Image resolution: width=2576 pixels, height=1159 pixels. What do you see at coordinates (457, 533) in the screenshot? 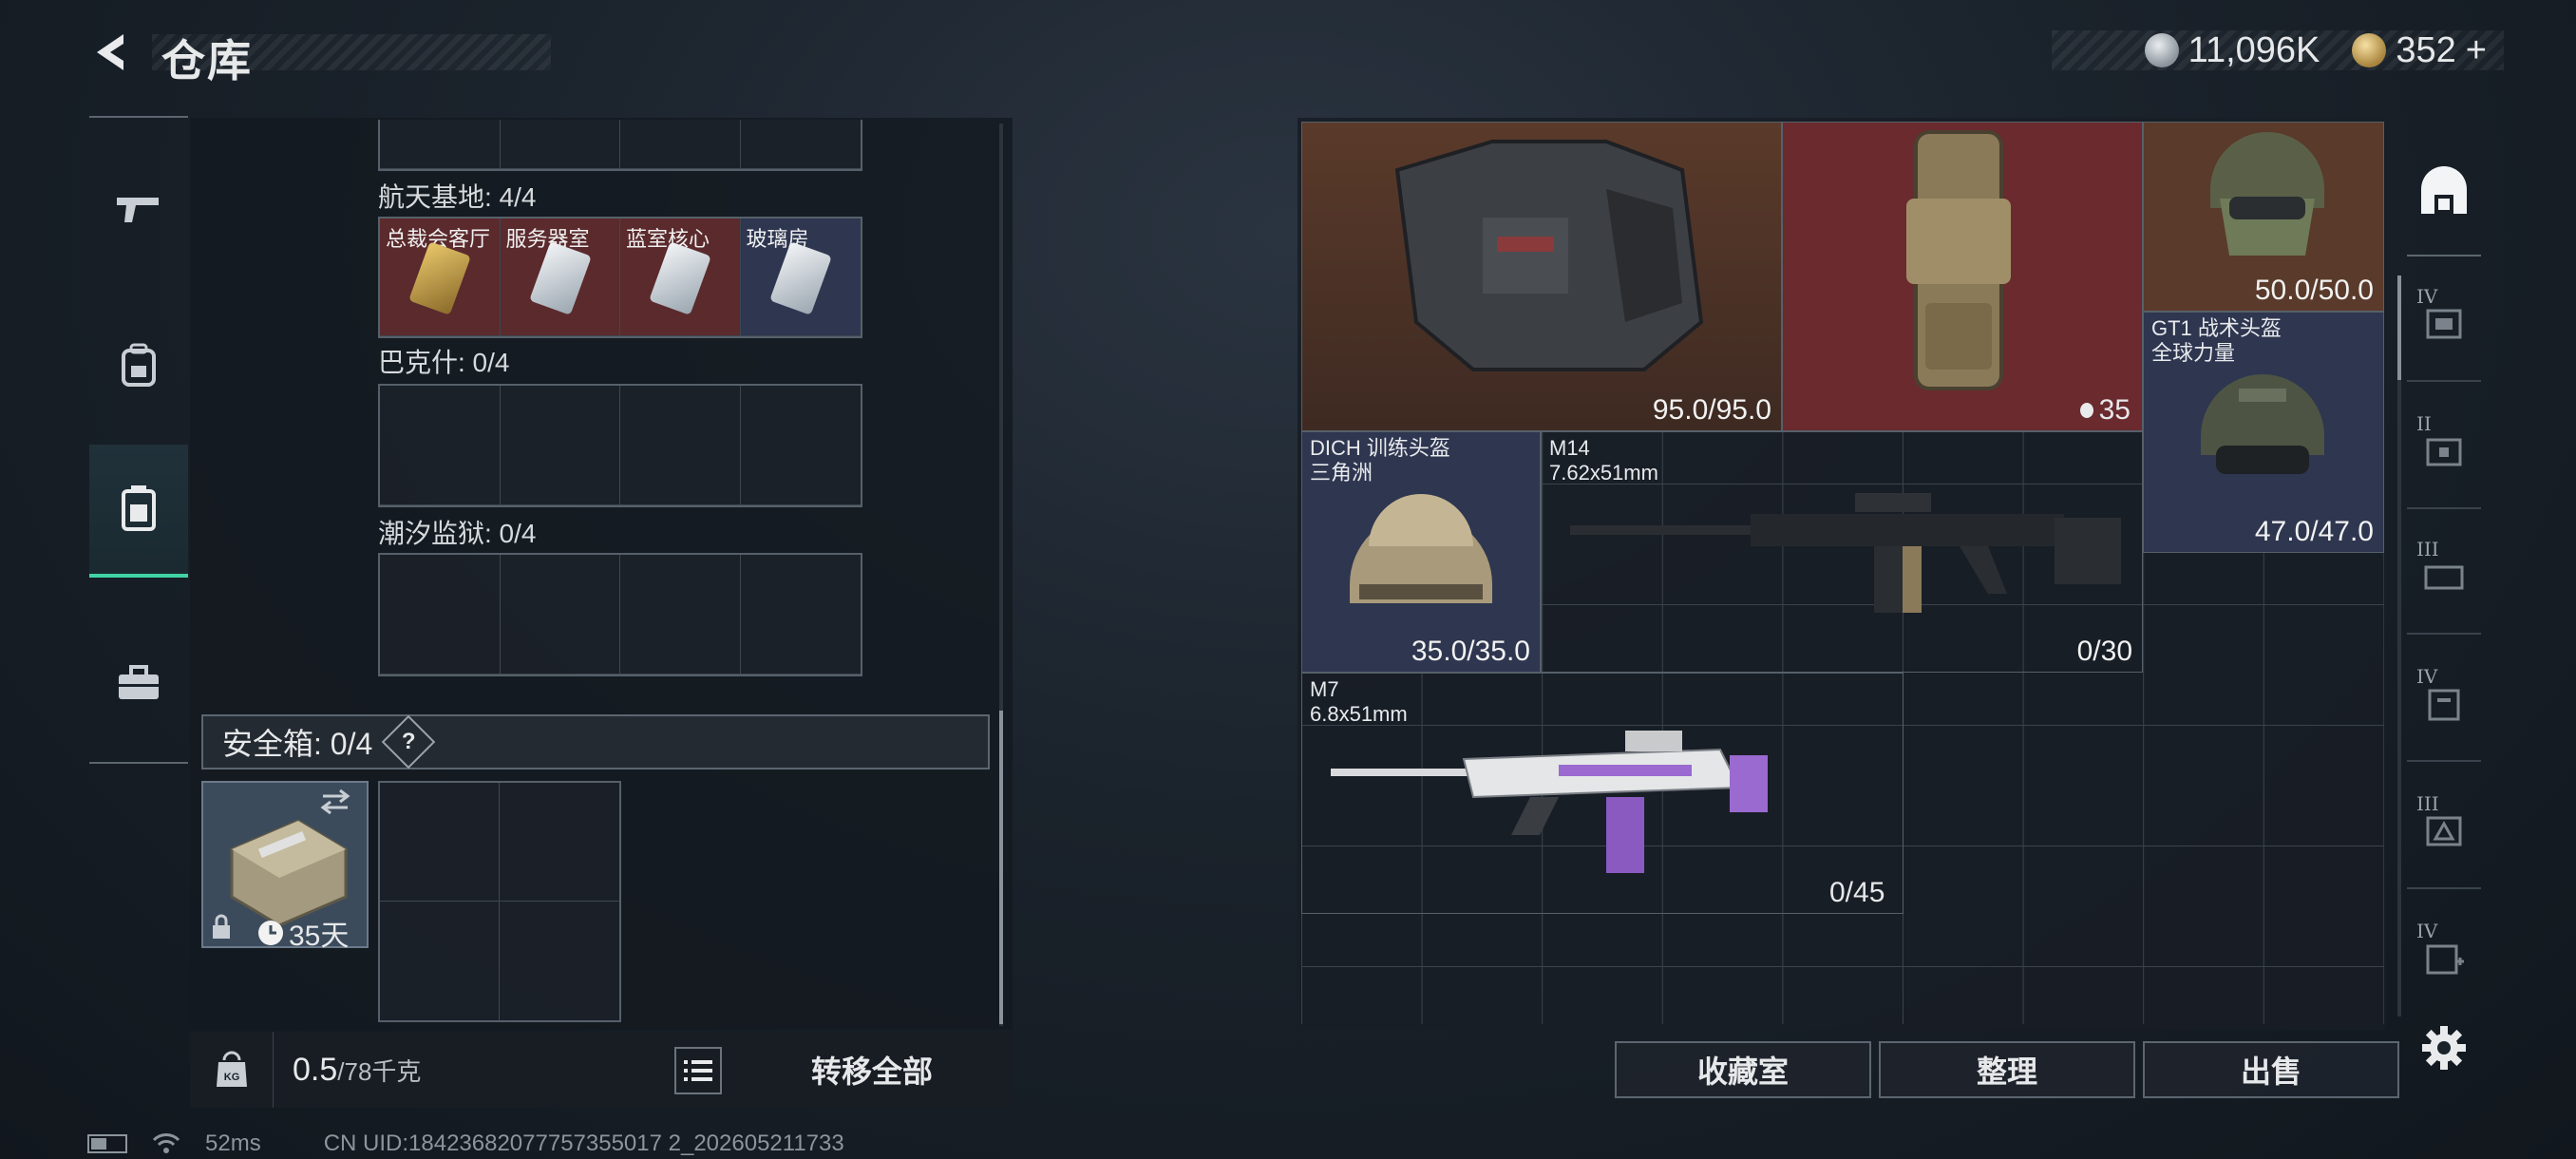
I see `section-label: 潮汐监狱: 0/4` at bounding box center [457, 533].